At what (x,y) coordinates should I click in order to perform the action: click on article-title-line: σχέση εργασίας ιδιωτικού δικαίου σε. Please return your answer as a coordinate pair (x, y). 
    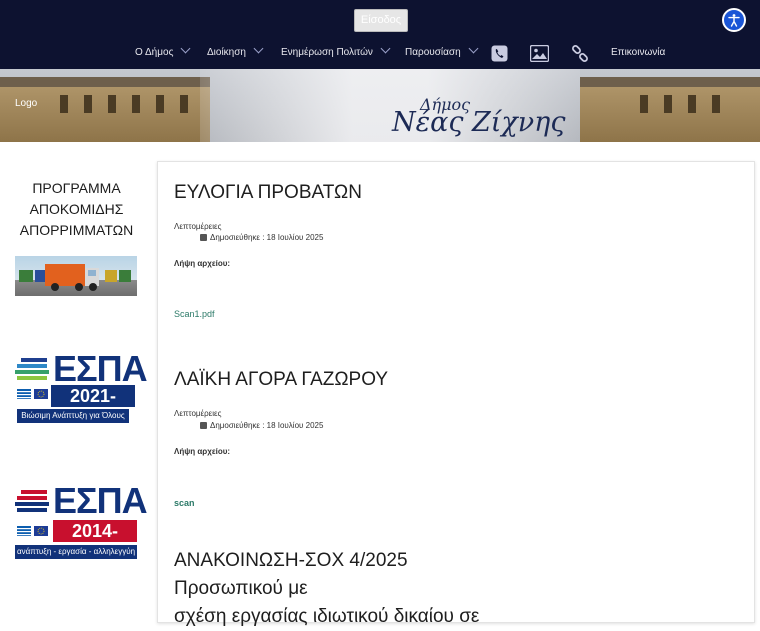
    Looking at the image, I should click on (327, 616).